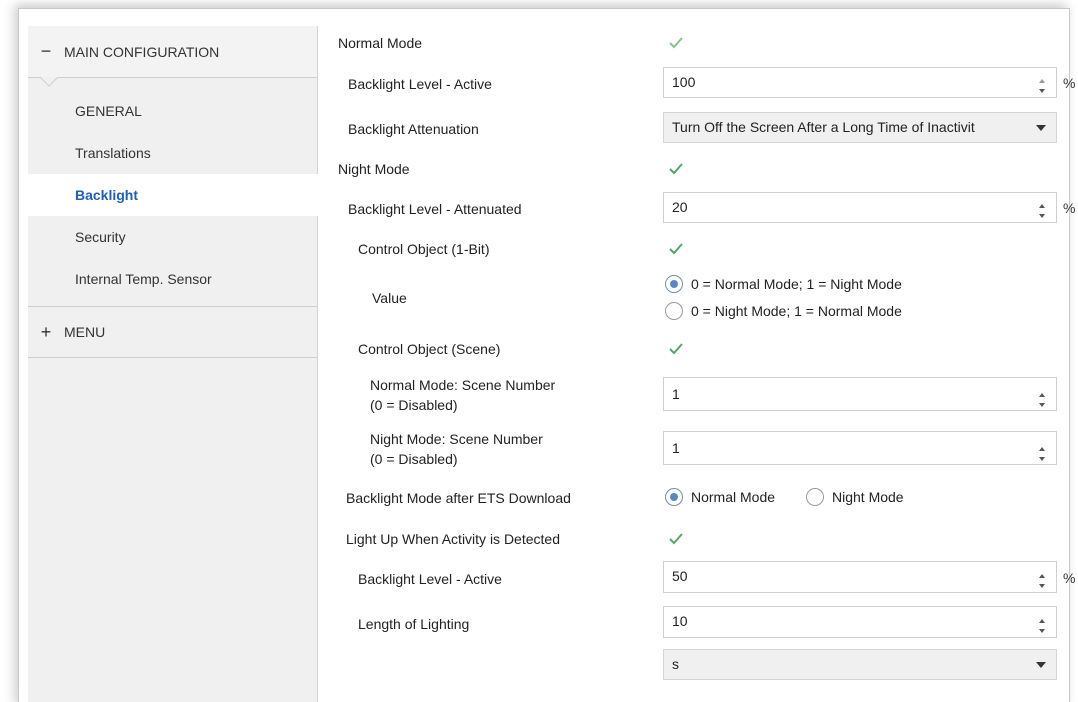 The height and width of the screenshot is (702, 1078). I want to click on normal-mode-checkbox, so click(676, 43).